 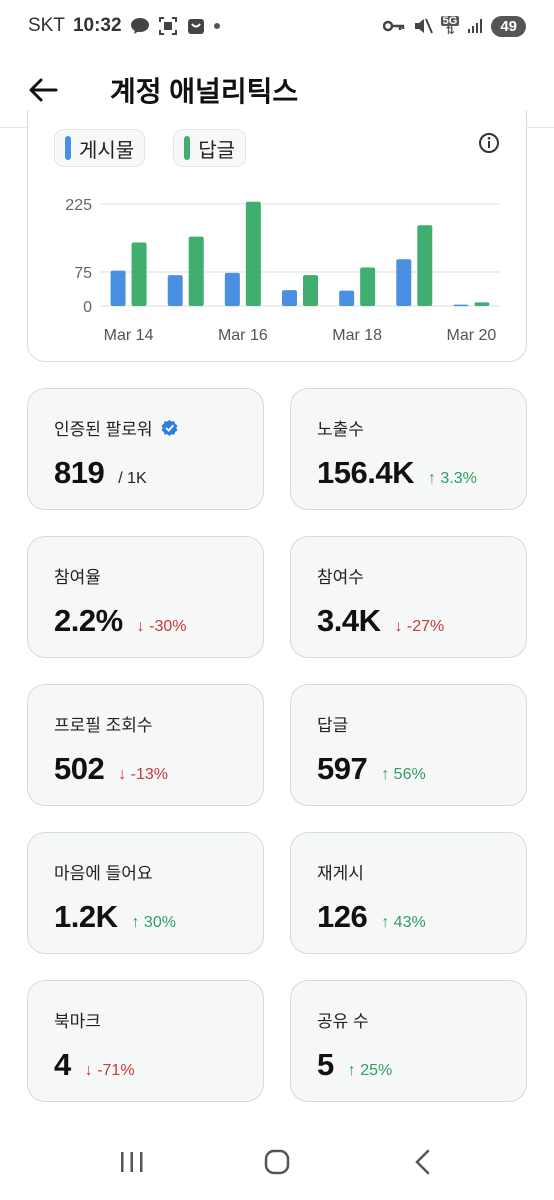 I want to click on stat-value: 2.2%, so click(x=88, y=620).